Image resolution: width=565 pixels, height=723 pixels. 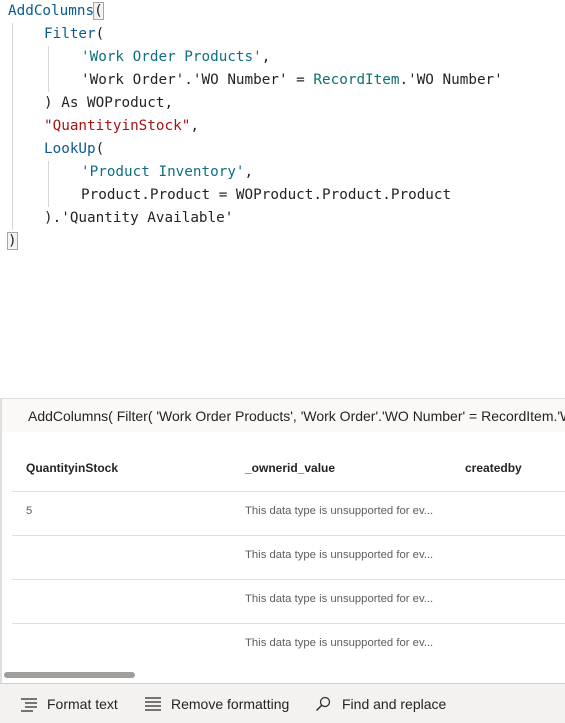 What do you see at coordinates (98, 11) in the screenshot?
I see `matched-bracket: (` at bounding box center [98, 11].